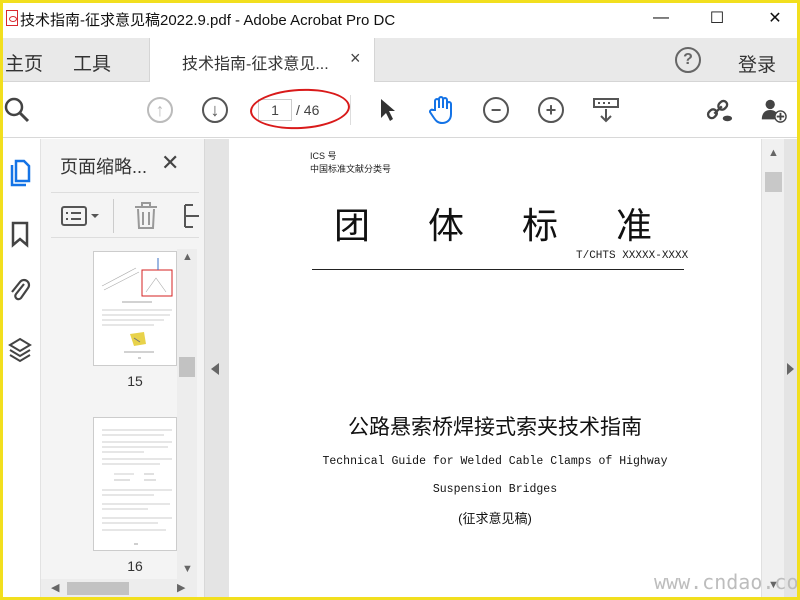  Describe the element at coordinates (55, 587) in the screenshot. I see `scroll-left-arrow-icon: ◀` at that location.